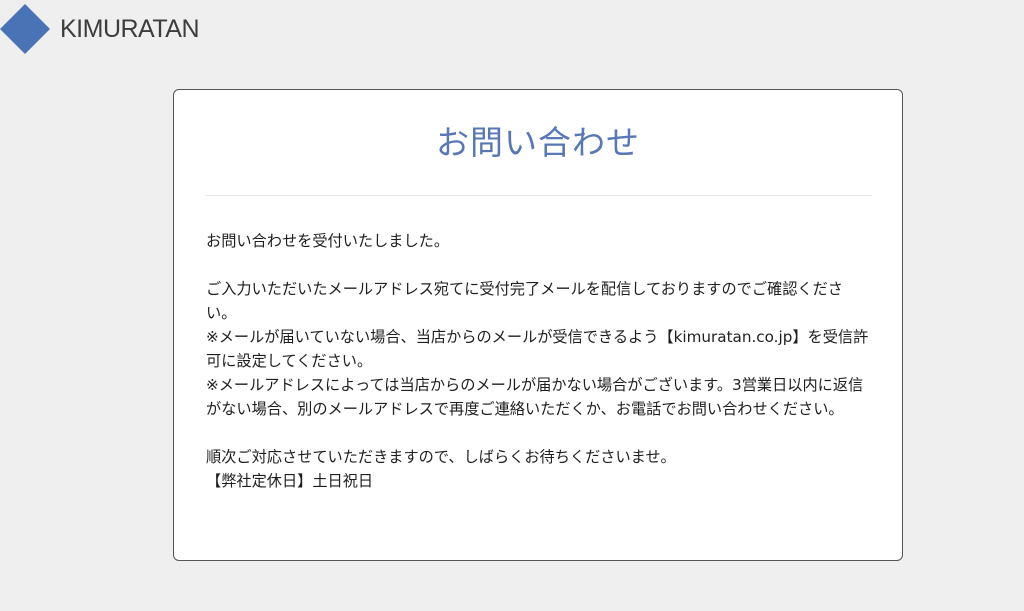 Image resolution: width=1024 pixels, height=611 pixels. Describe the element at coordinates (538, 142) in the screenshot. I see `page-title: お問い合わせ` at that location.